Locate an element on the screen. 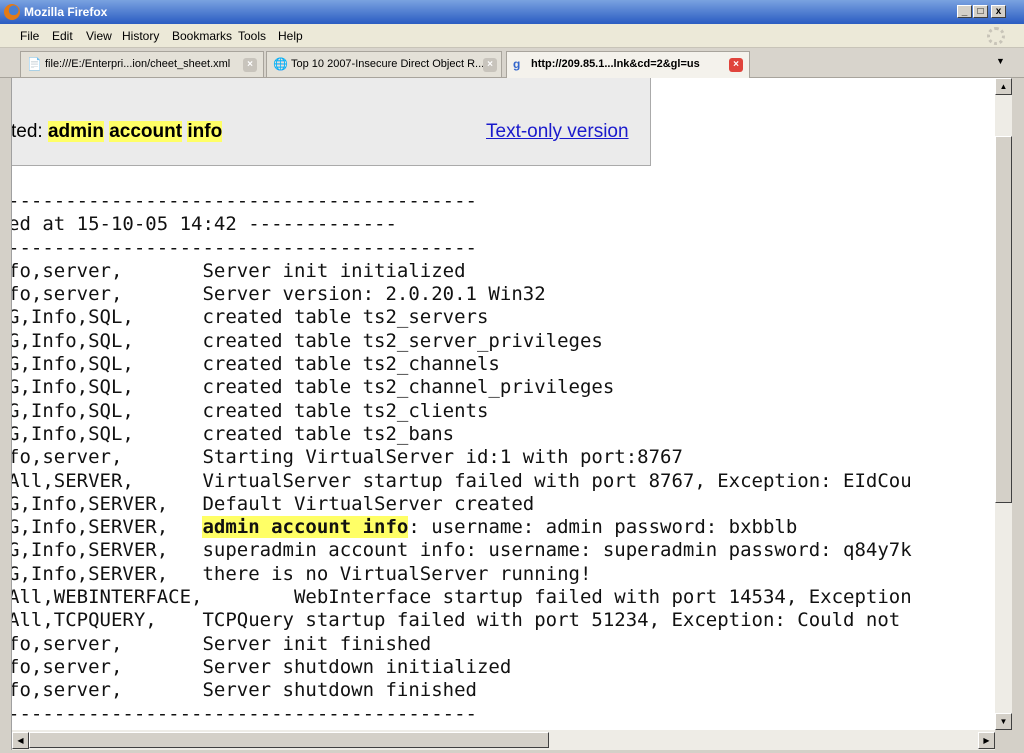 This screenshot has height=753, width=1024. log-line: G,Info,SQL, created table ts2_clients is located at coordinates (250, 410).